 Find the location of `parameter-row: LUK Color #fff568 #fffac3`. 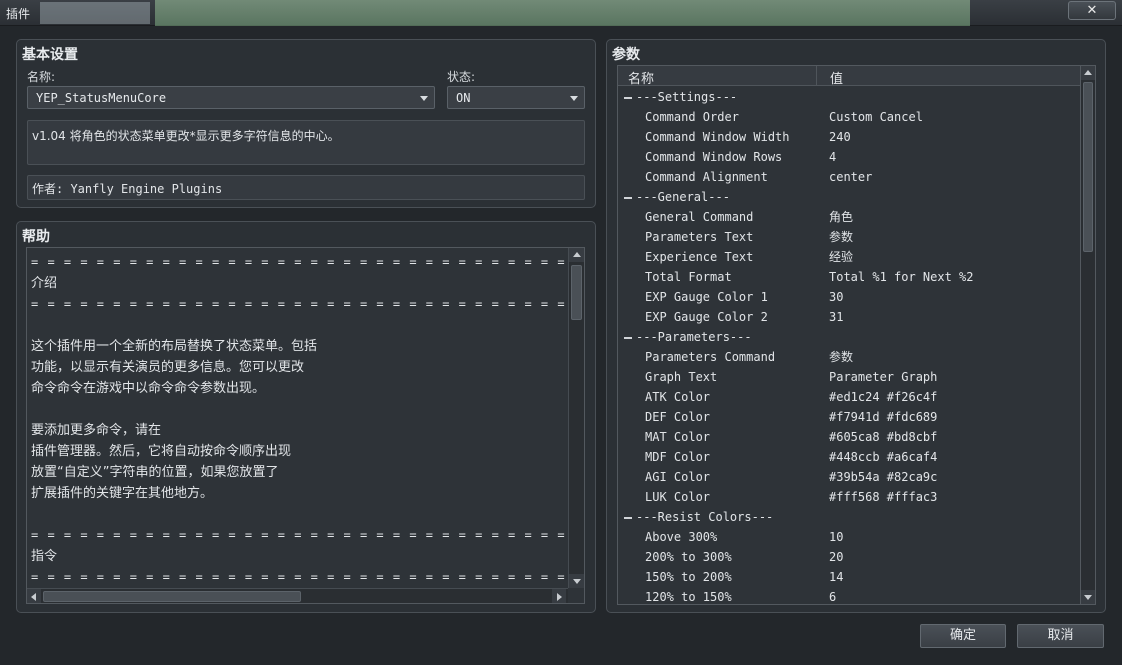

parameter-row: LUK Color #fff568 #fffac3 is located at coordinates (849, 497).